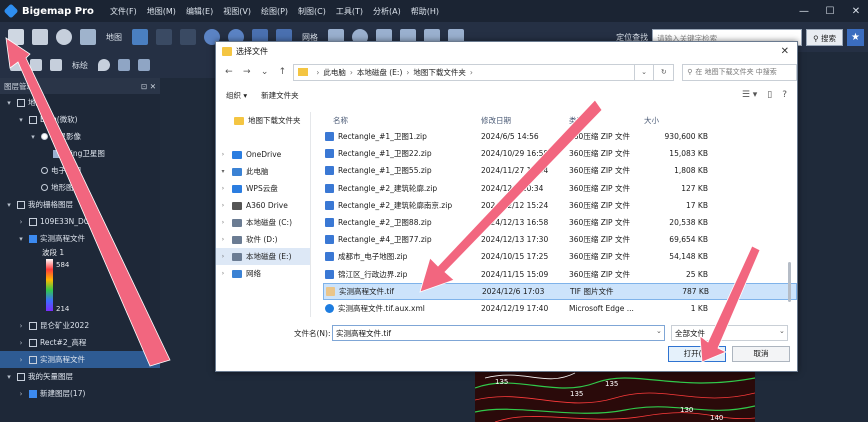 This screenshot has height=422, width=868. I want to click on back-arrow-icon: ←, so click(229, 72).